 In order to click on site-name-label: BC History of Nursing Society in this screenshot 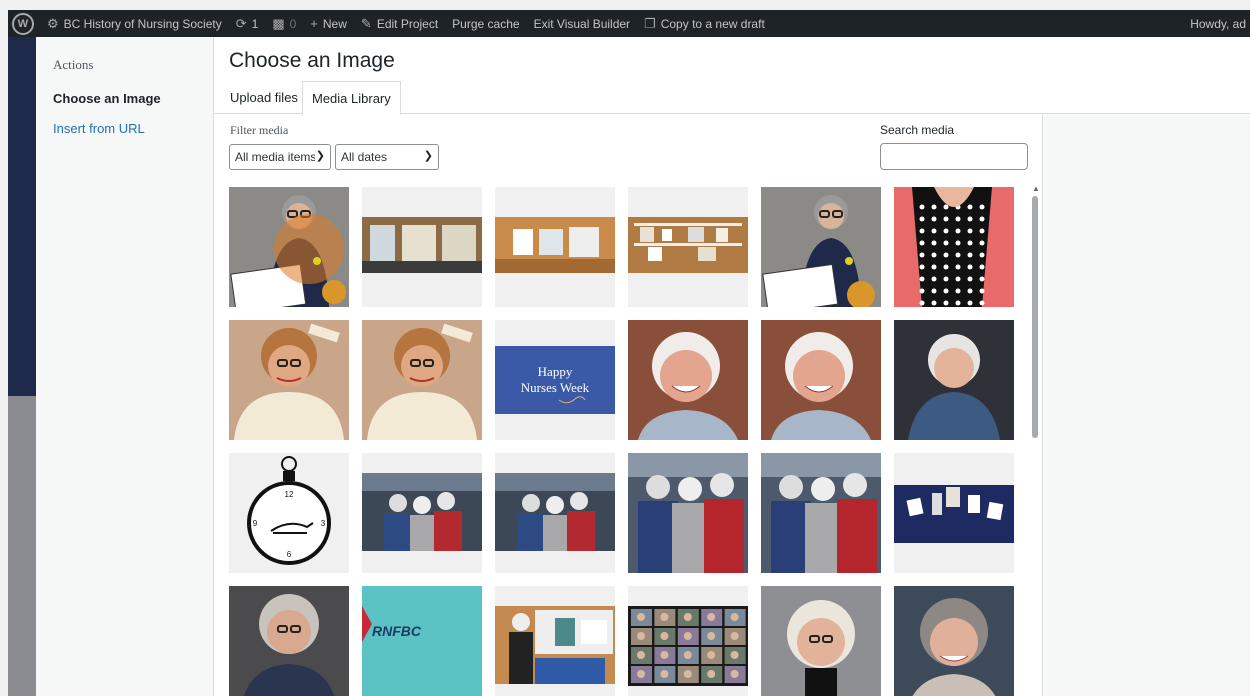, I will do `click(142, 23)`.